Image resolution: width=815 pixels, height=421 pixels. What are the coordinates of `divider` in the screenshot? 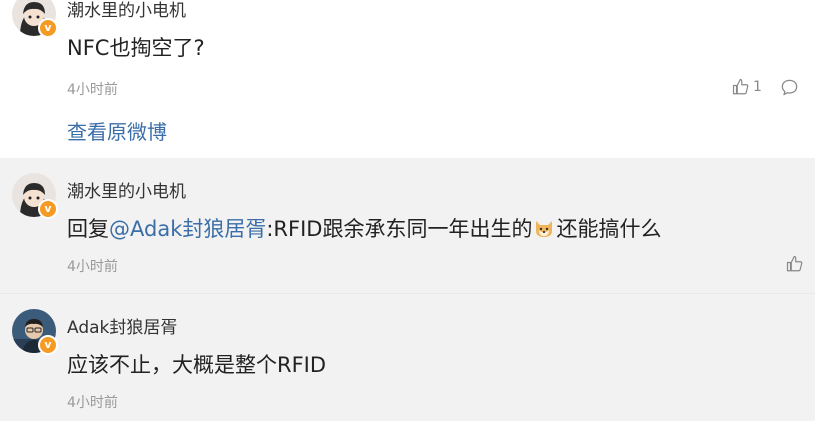 It's located at (407, 293).